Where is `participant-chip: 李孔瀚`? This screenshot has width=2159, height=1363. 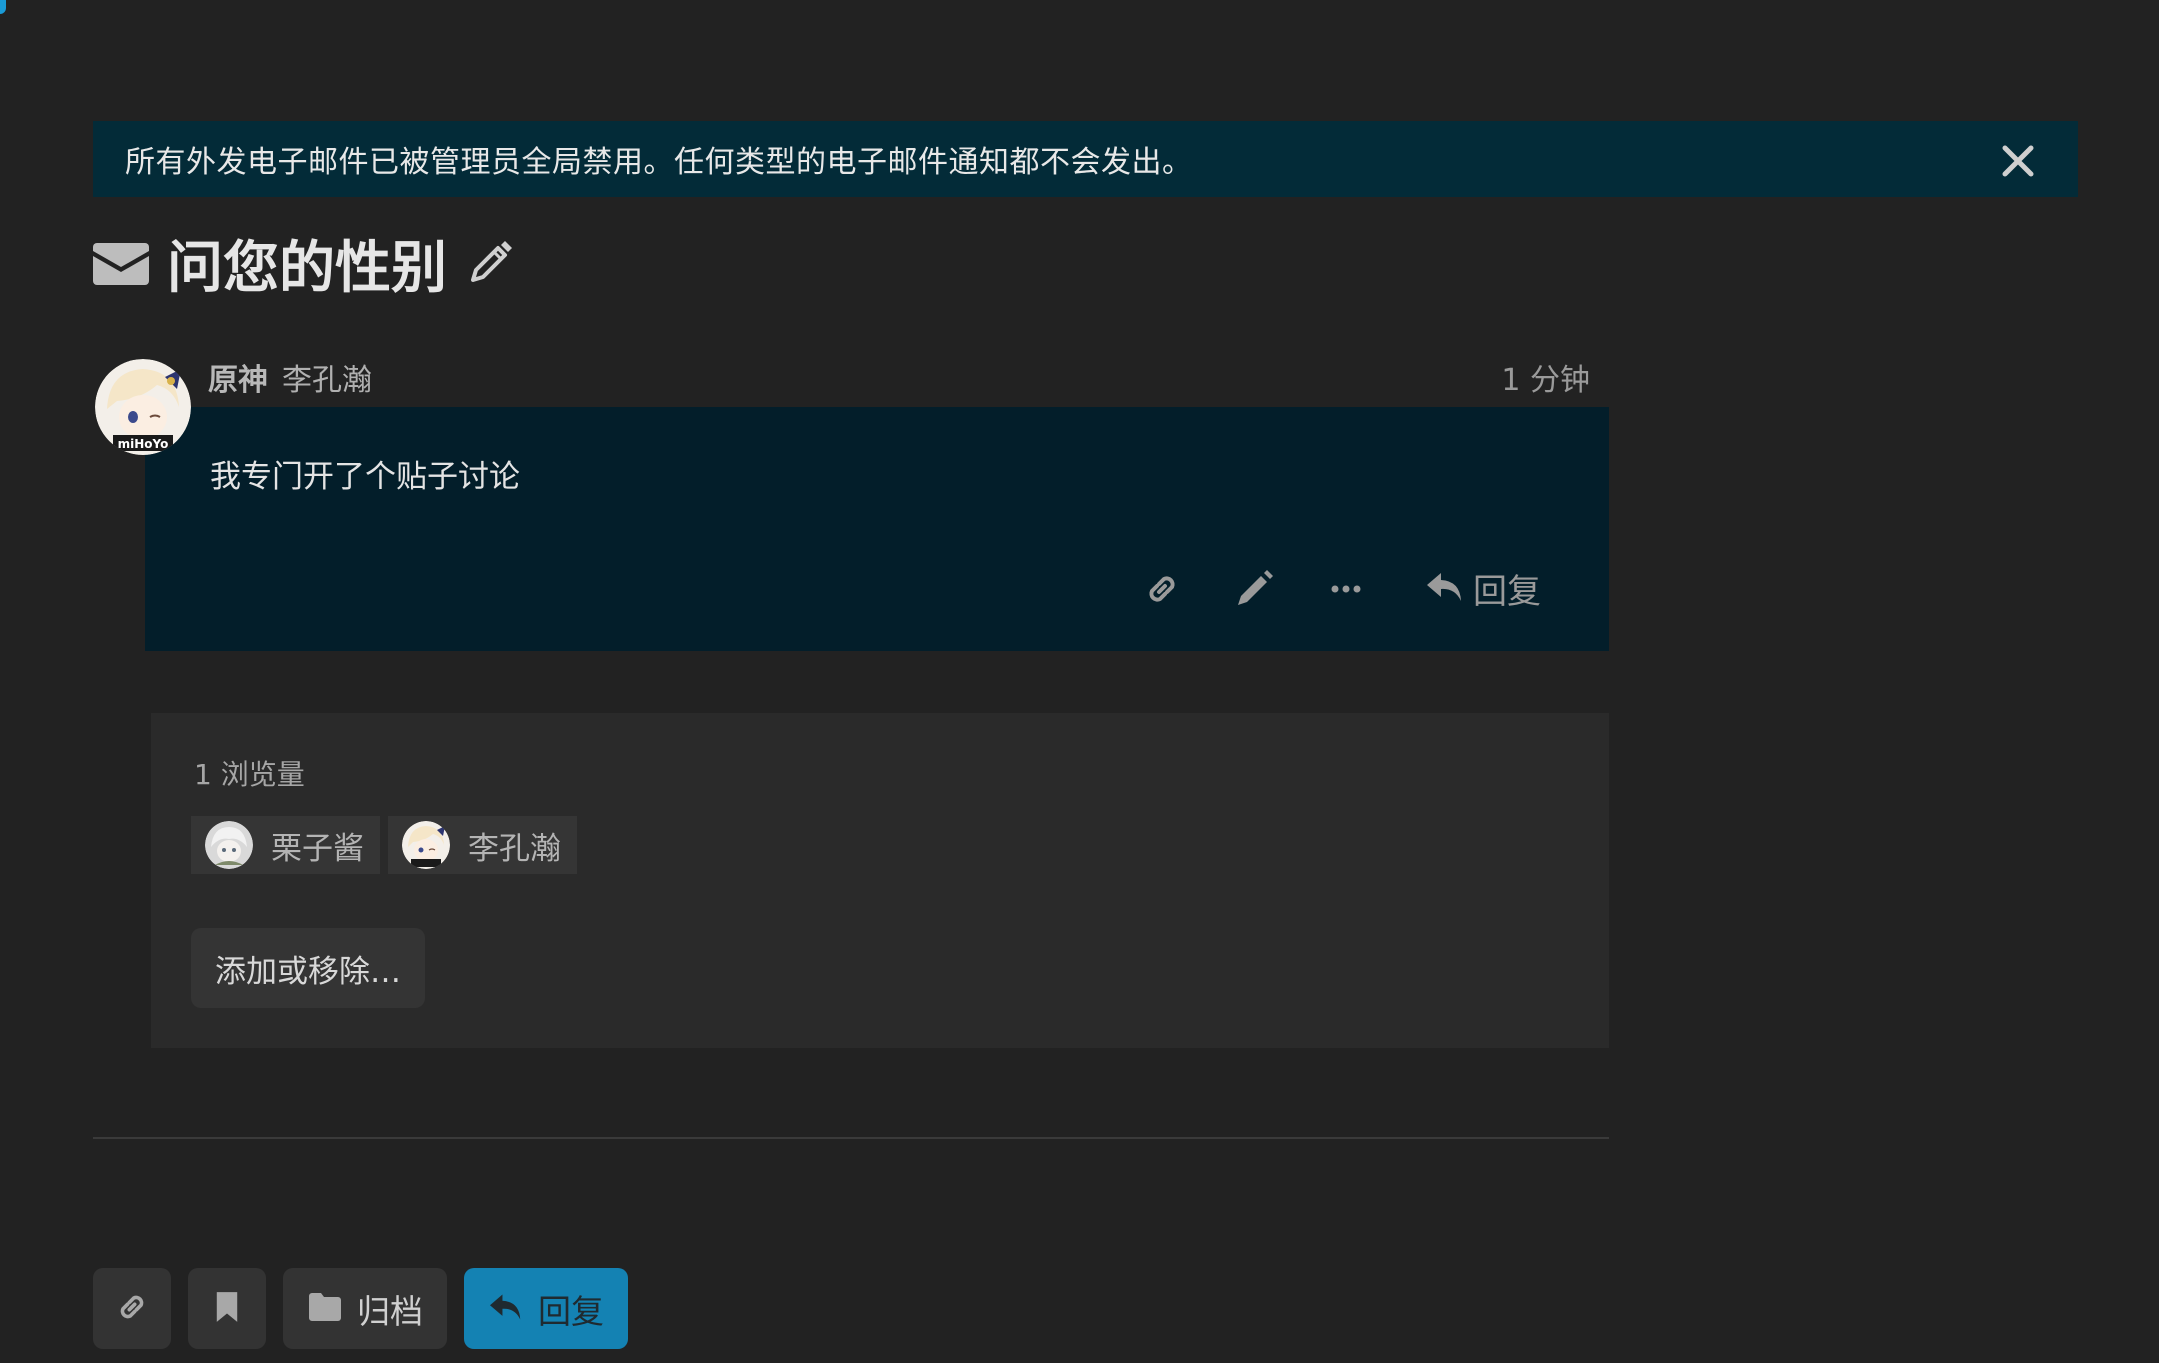
participant-chip: 李孔瀚 is located at coordinates (482, 845).